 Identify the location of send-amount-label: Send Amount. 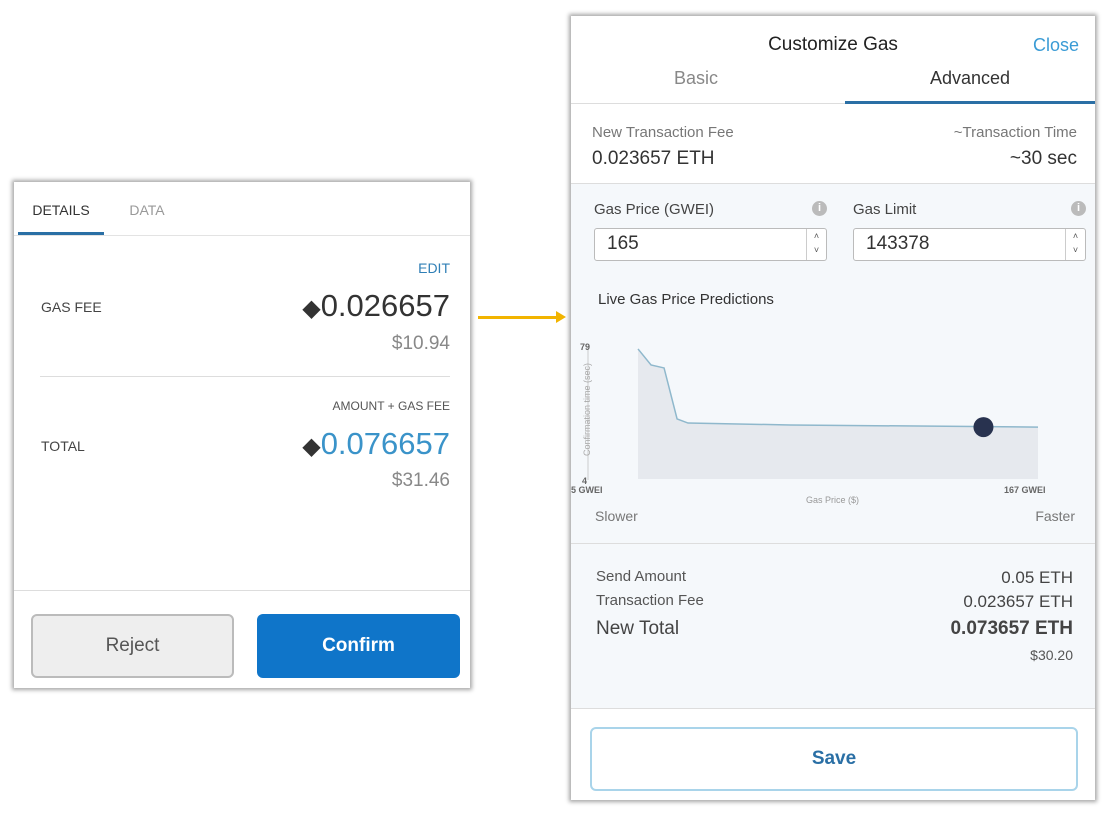
(641, 576).